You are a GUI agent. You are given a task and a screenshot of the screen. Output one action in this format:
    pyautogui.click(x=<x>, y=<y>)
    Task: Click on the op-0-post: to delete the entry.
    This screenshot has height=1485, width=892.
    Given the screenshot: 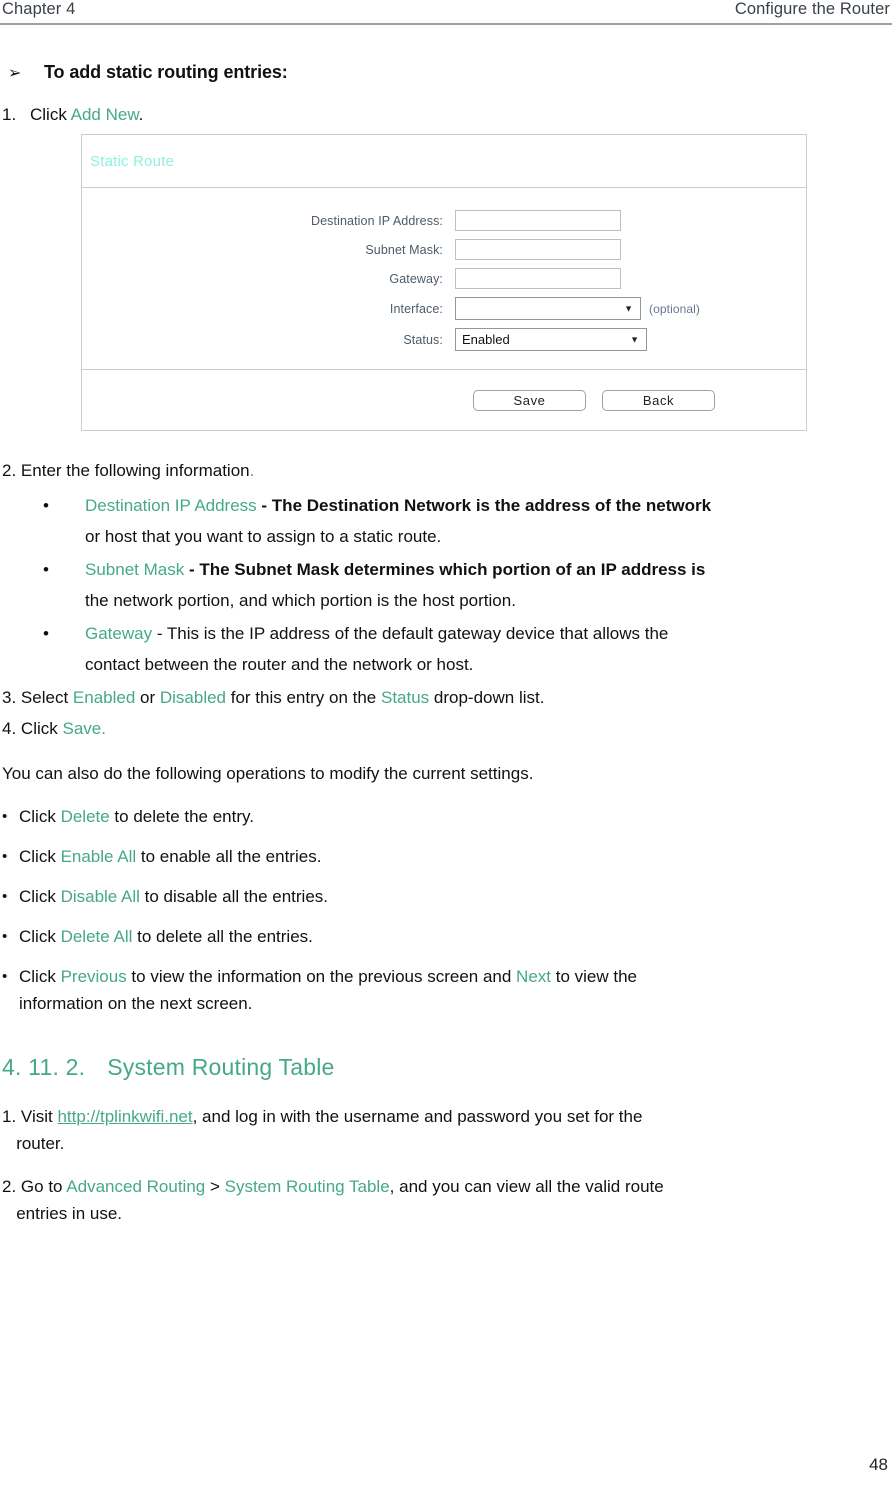 What is the action you would take?
    pyautogui.click(x=181, y=816)
    